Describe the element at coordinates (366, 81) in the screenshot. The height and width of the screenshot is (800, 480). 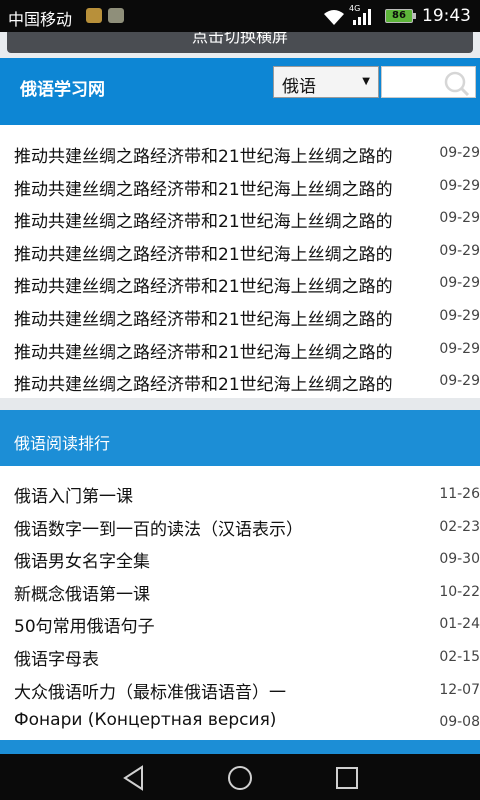
I see `dropdown-arrow-icon: ▼` at that location.